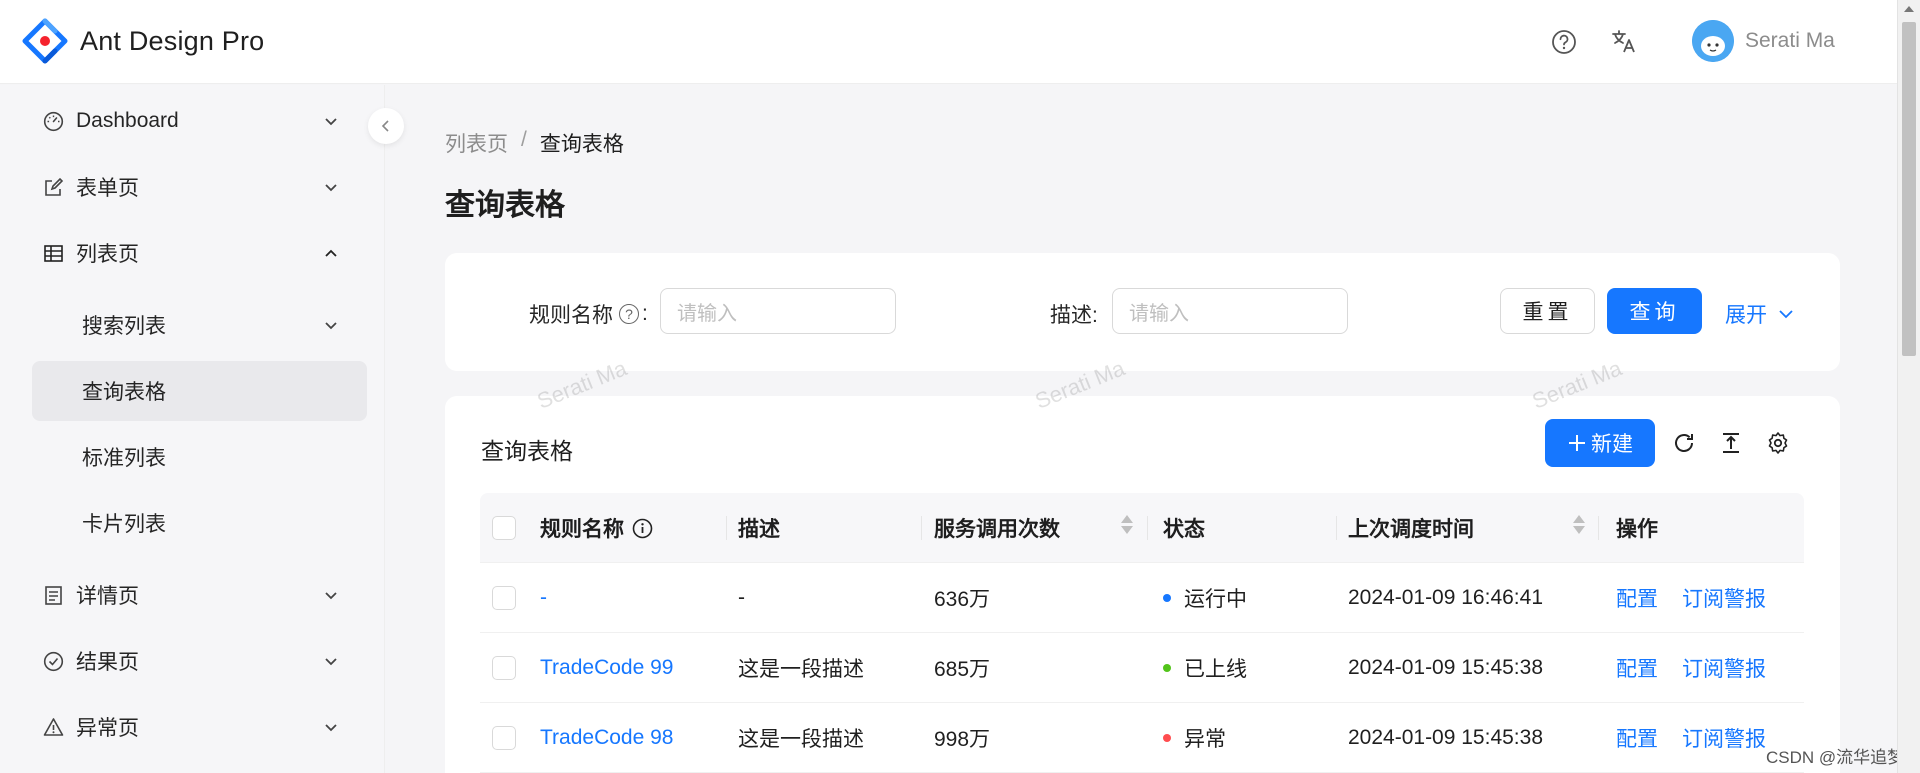  I want to click on column-header-call-count: 服务调用次数, so click(997, 528).